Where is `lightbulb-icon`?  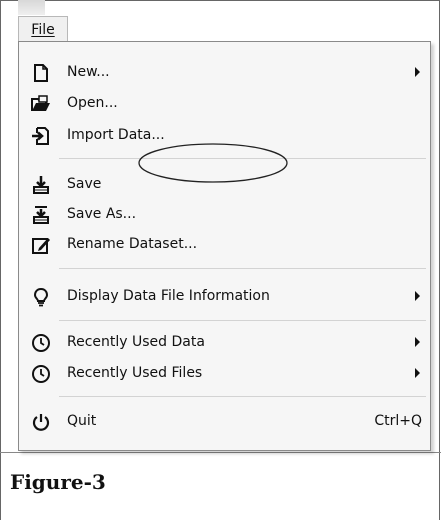
lightbulb-icon is located at coordinates (41, 297).